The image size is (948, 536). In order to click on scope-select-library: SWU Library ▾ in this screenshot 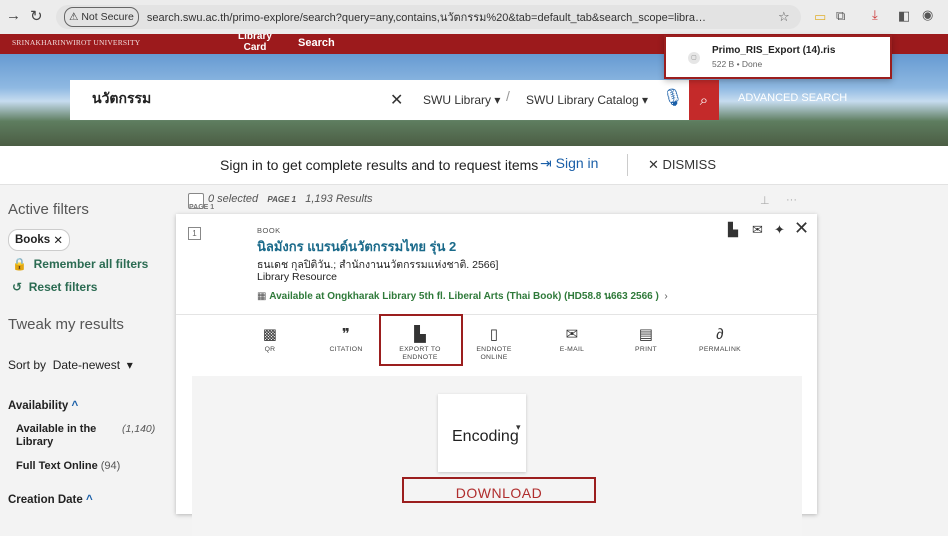, I will do `click(461, 100)`.